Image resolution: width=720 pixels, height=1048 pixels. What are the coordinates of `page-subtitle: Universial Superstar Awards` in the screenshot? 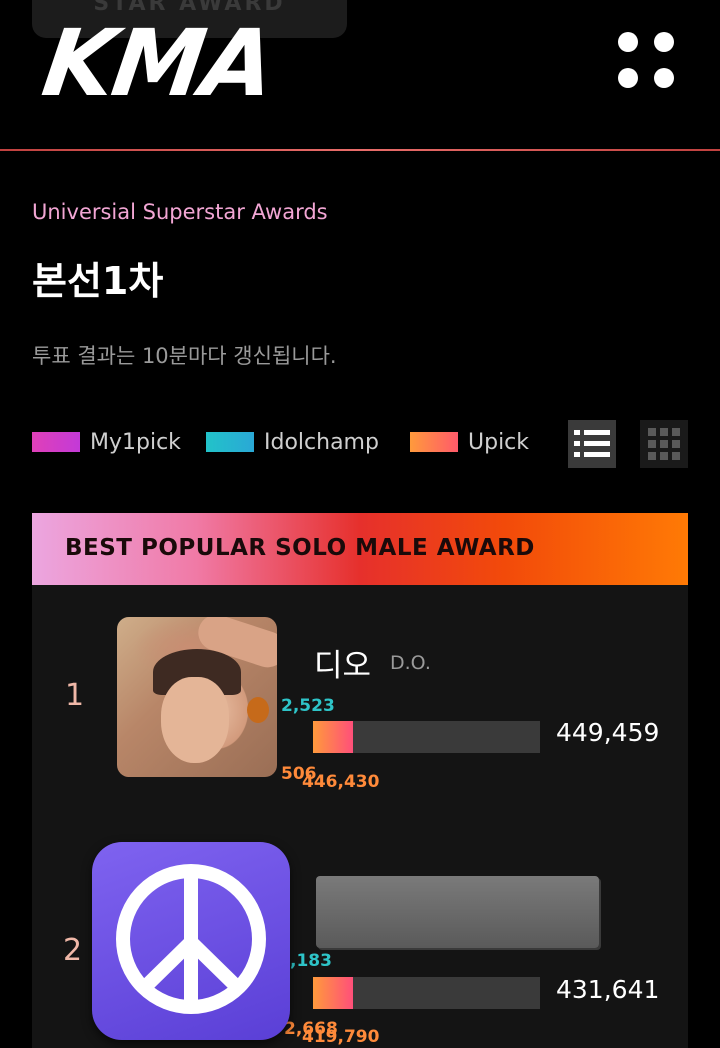 It's located at (180, 212).